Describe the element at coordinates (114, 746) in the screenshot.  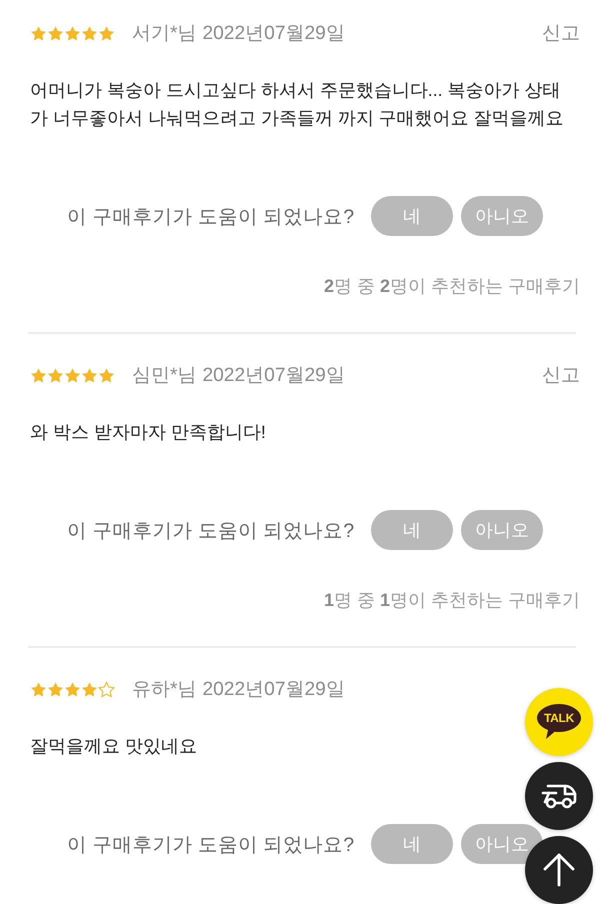
I see `review-text: 잘먹을께요 맛있네요` at that location.